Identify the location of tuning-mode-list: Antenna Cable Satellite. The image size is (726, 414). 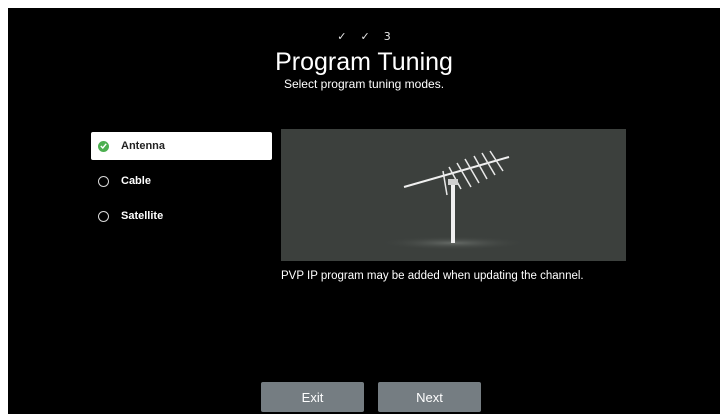
(181, 184).